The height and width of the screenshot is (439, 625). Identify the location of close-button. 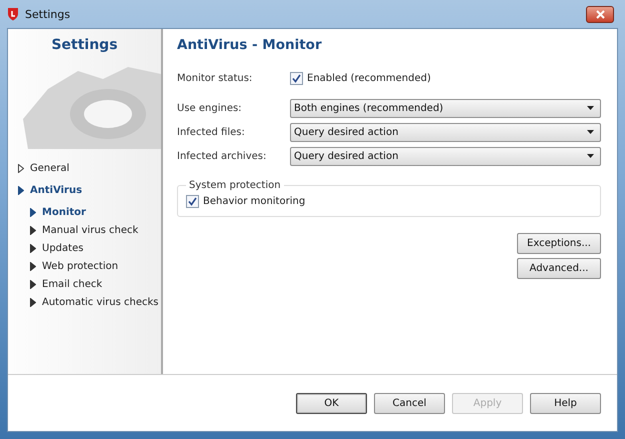
(600, 14).